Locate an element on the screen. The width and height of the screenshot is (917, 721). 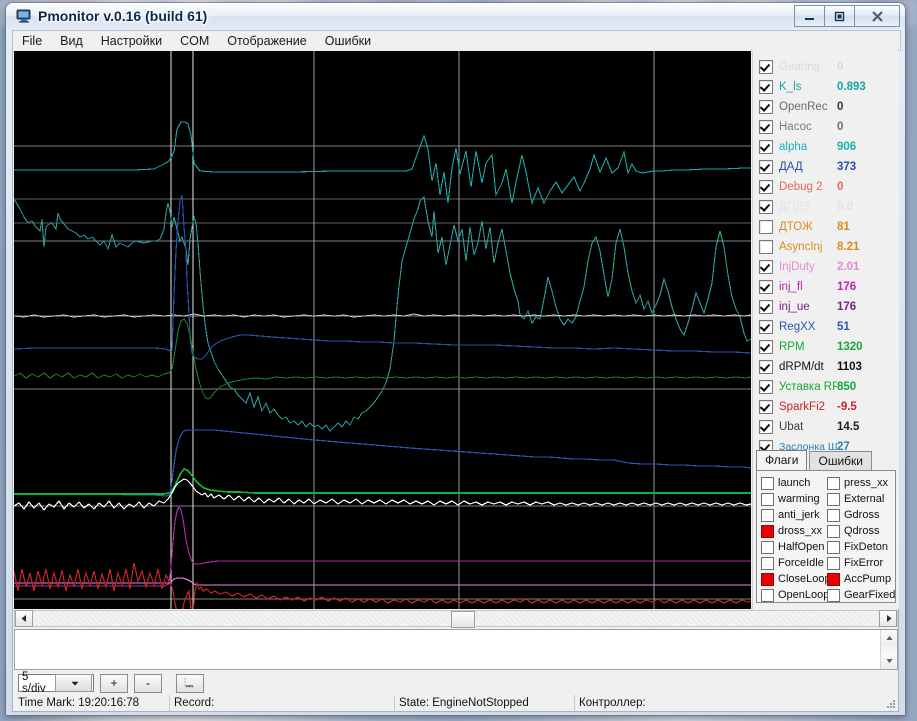
flag-checkbox-fixerror is located at coordinates (833, 563).